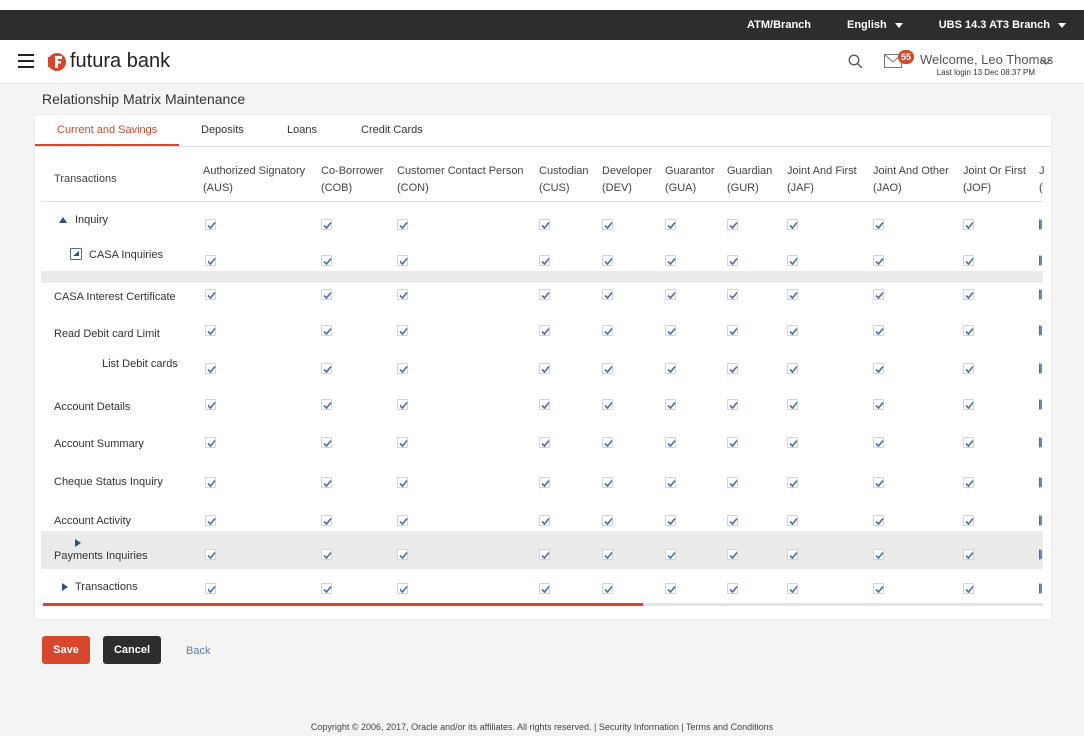 This screenshot has width=1084, height=736. Describe the element at coordinates (222, 130) in the screenshot. I see `tab-deposits: Deposits` at that location.